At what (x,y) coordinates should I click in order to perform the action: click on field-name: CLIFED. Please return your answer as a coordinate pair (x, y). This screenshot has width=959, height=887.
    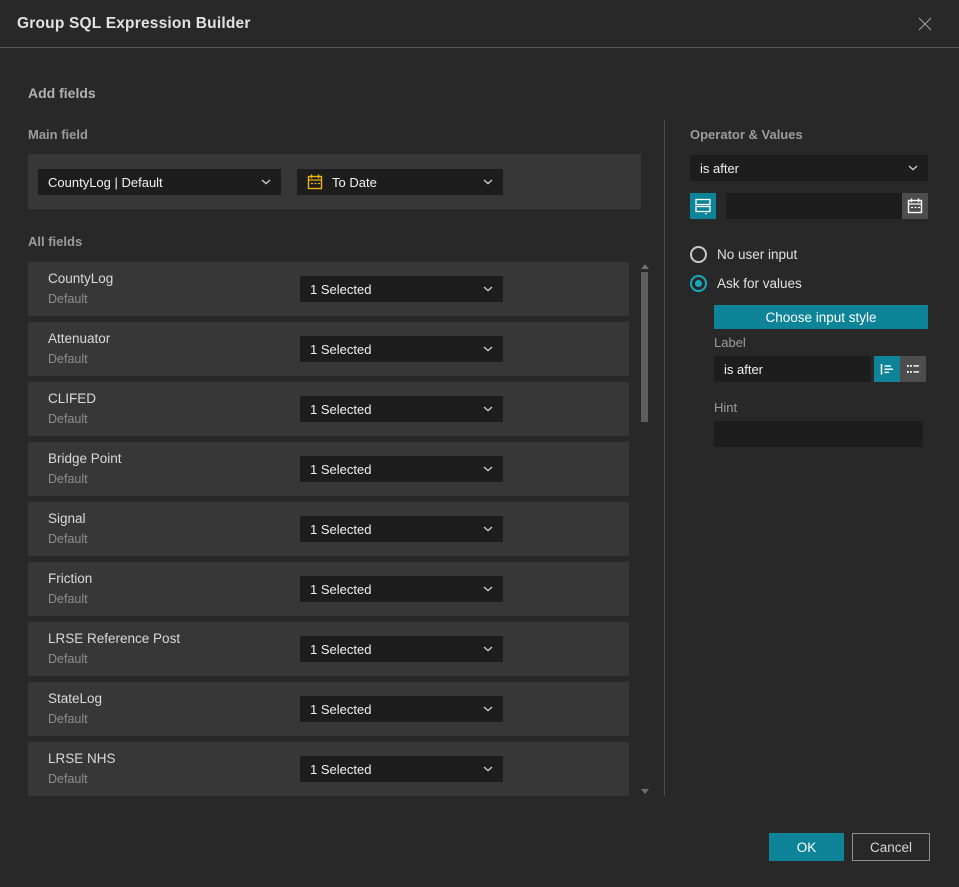
    Looking at the image, I should click on (72, 398).